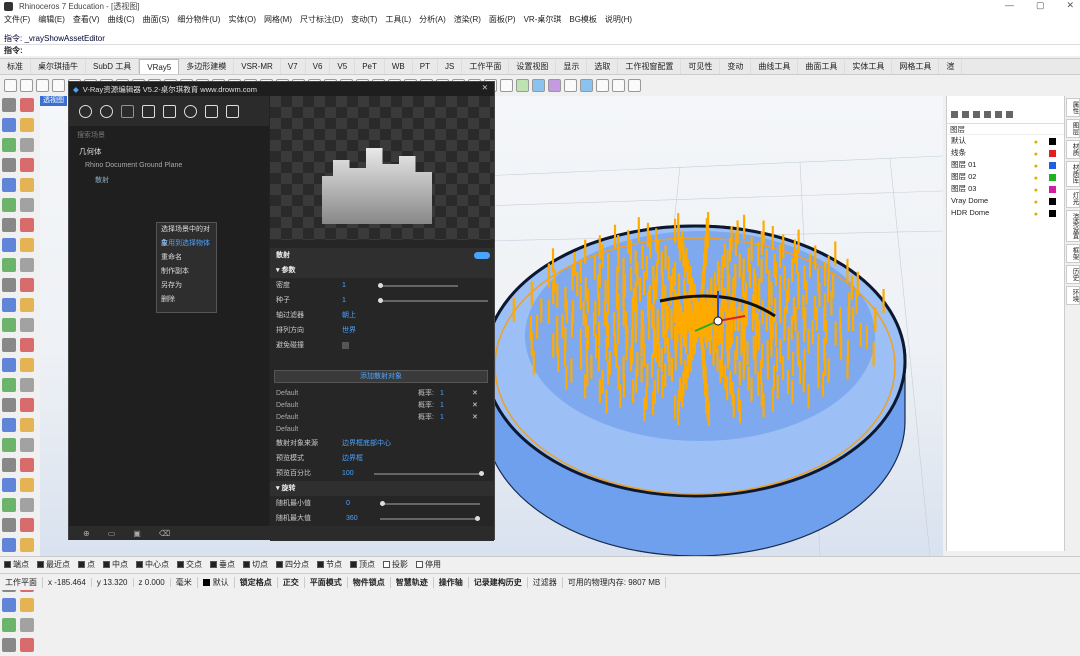 Image resolution: width=1080 pixels, height=656 pixels. Describe the element at coordinates (1005, 189) in the screenshot. I see `layer-row: 图层 03 ●` at that location.